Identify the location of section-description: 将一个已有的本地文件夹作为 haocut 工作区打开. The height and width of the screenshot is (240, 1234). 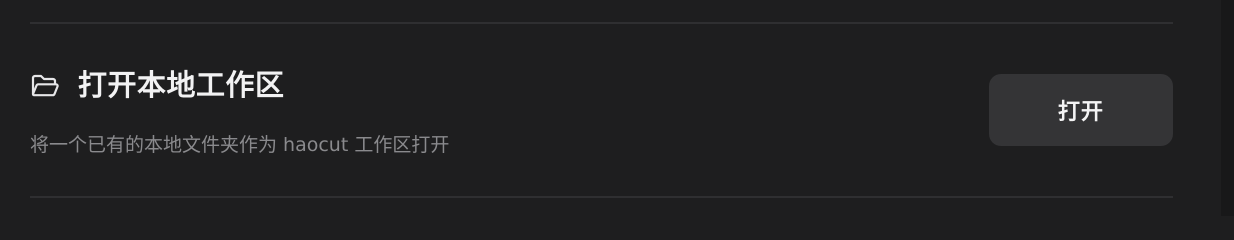
(240, 145).